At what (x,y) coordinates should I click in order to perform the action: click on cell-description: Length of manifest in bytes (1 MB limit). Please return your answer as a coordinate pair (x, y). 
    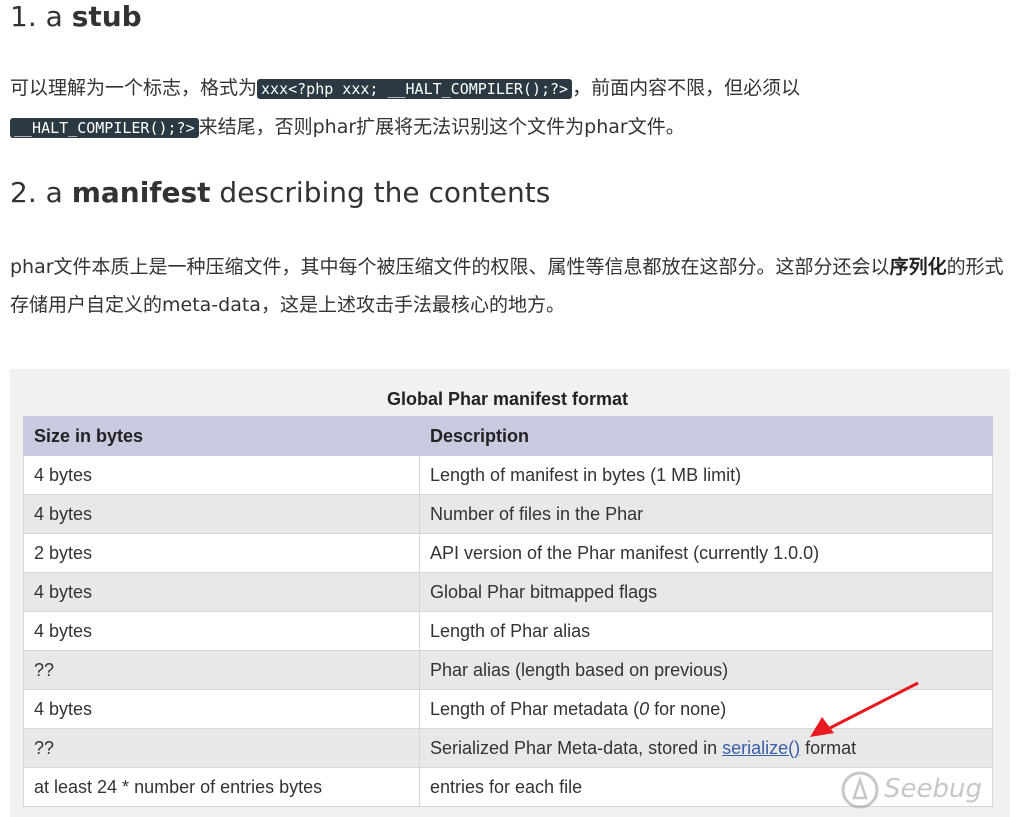
    Looking at the image, I should click on (706, 475).